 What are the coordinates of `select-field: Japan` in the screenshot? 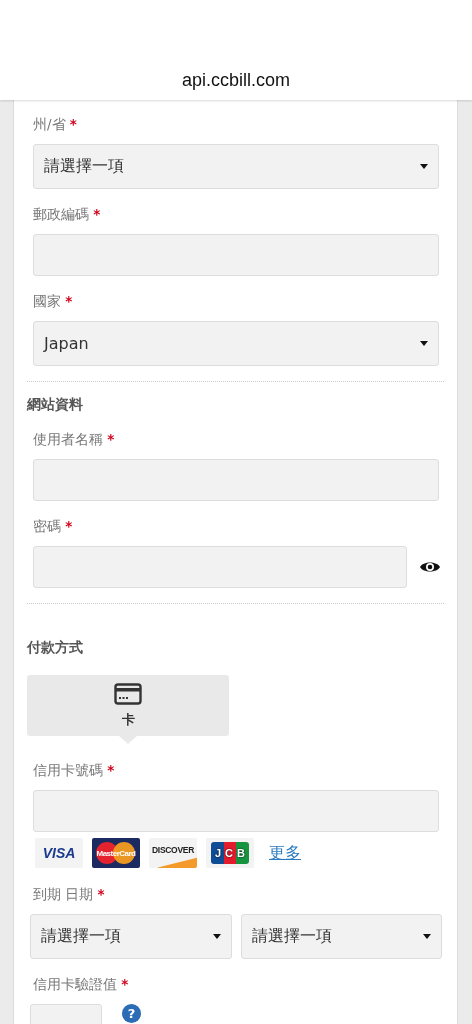 It's located at (236, 343).